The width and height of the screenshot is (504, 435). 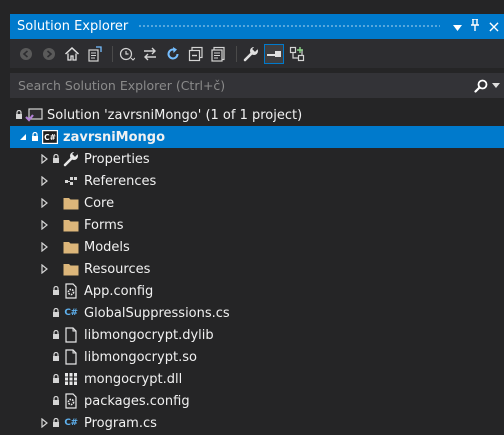 I want to click on tree-row-solution: Solution 'zavrsniMongo' (1 of 1 project), so click(x=257, y=115).